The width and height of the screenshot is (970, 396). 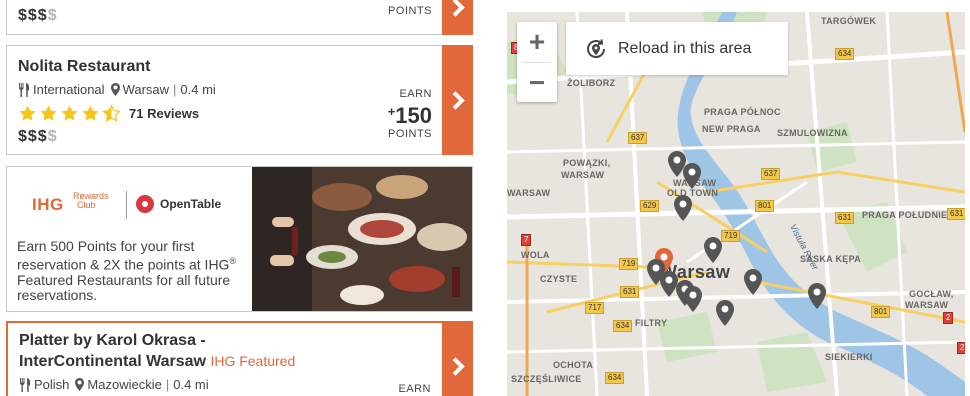 I want to click on zoom-out-button: −, so click(x=537, y=83).